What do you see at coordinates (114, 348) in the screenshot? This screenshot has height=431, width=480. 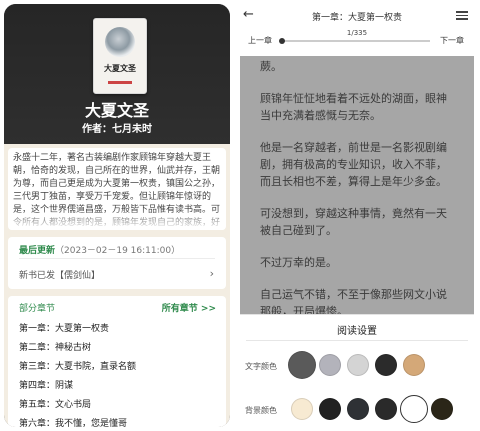 I see `chapter-list-item: 第二章：神秘古树` at bounding box center [114, 348].